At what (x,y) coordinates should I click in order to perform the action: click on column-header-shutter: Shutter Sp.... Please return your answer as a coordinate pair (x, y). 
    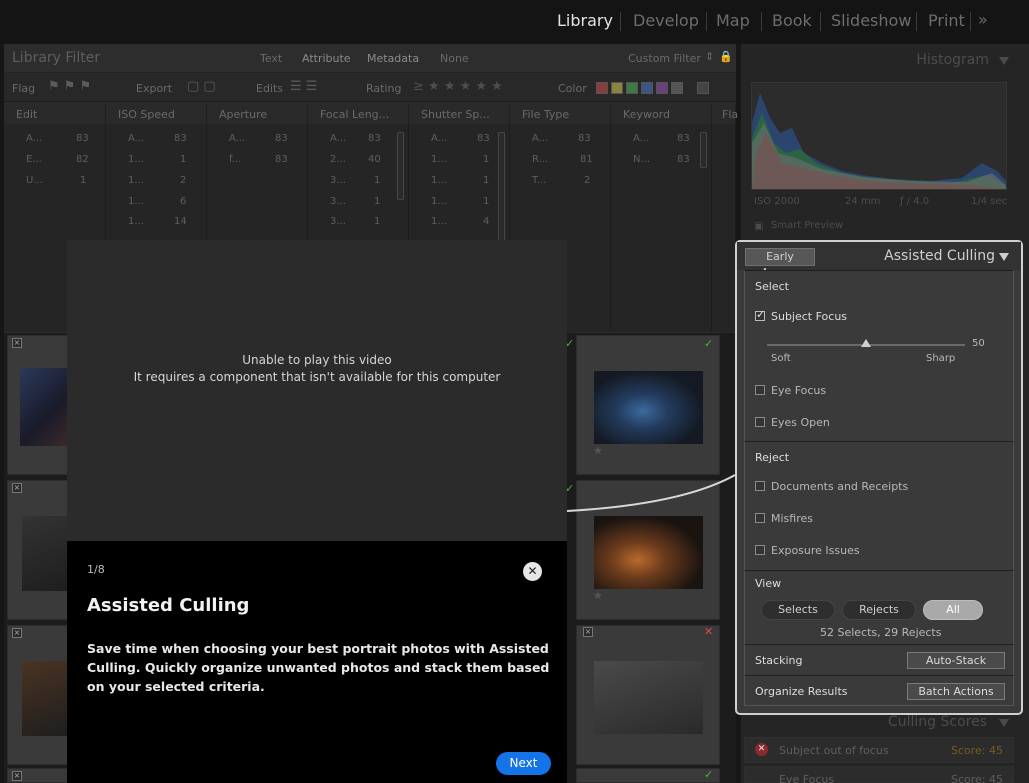
    Looking at the image, I should click on (459, 114).